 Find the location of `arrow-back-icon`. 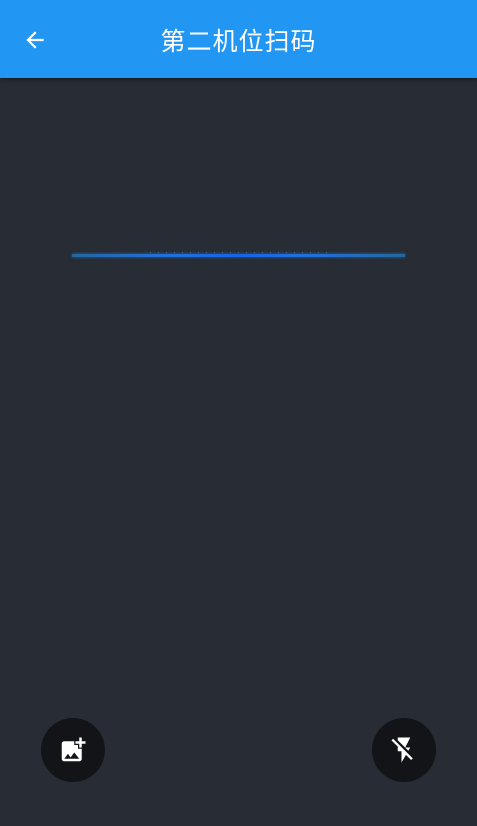

arrow-back-icon is located at coordinates (35, 40).